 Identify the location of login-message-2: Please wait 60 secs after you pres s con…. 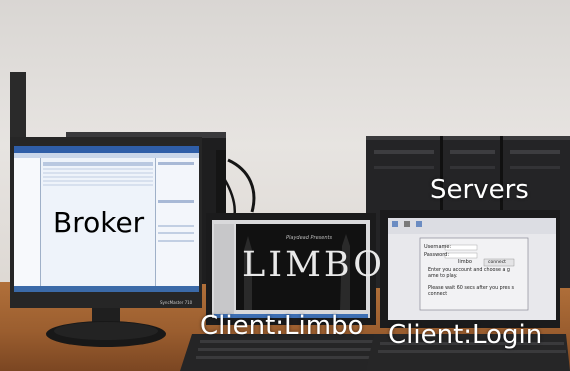
(471, 291).